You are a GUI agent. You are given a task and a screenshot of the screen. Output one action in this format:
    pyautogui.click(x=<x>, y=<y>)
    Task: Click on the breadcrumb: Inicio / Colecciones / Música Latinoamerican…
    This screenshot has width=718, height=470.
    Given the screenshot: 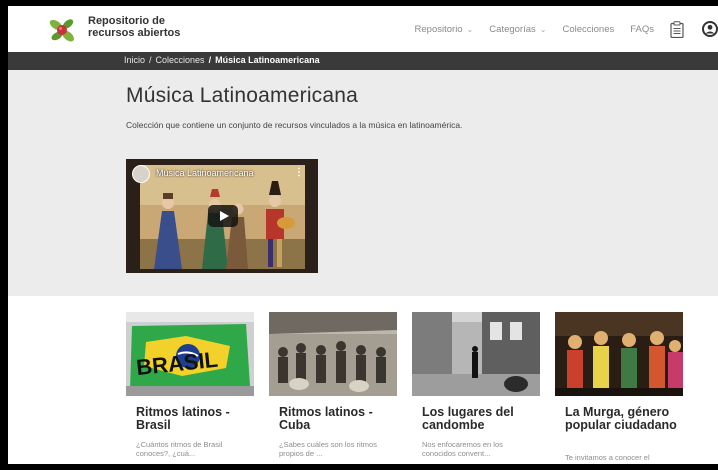 What is the action you would take?
    pyautogui.click(x=222, y=60)
    